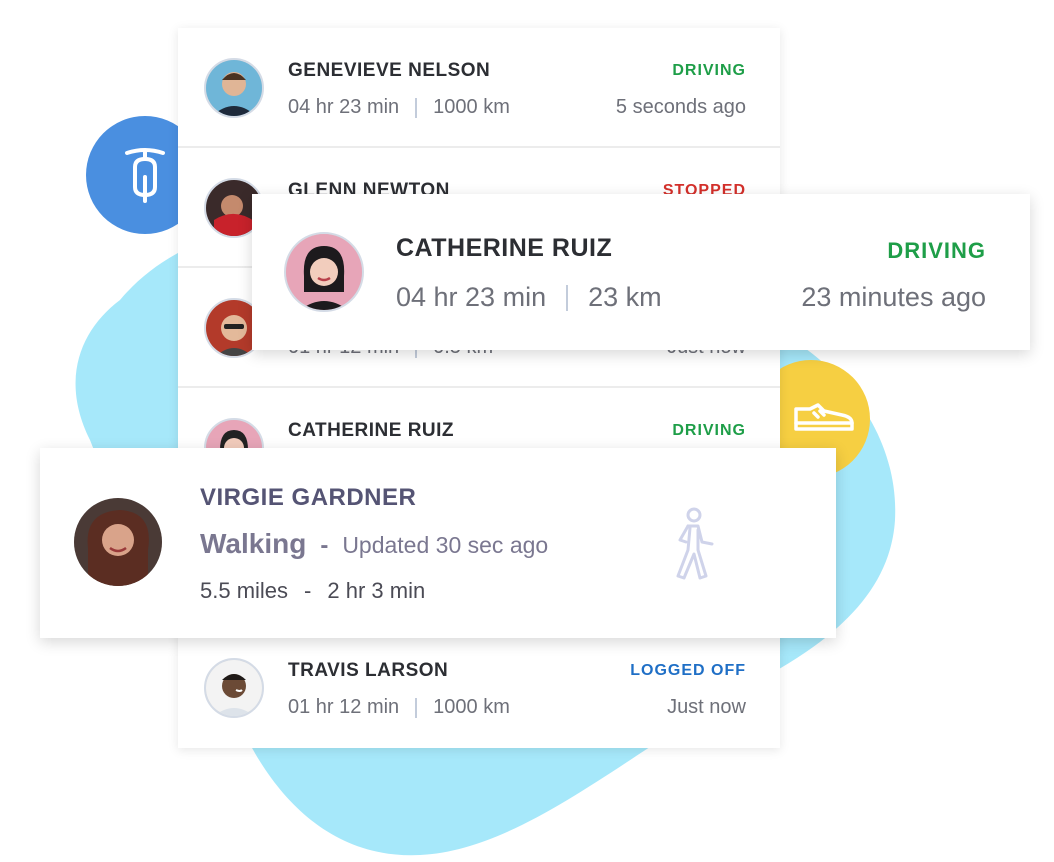  What do you see at coordinates (308, 497) in the screenshot?
I see `driver-name: VIRGIE GARDNER` at bounding box center [308, 497].